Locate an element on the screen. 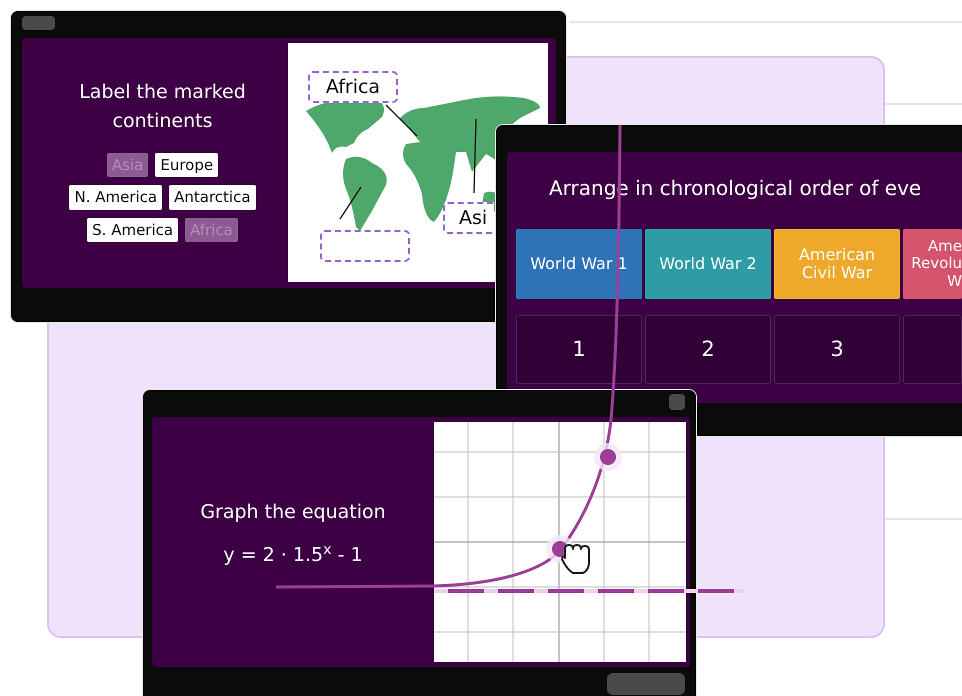  answer-chip: Antarctica is located at coordinates (212, 197).